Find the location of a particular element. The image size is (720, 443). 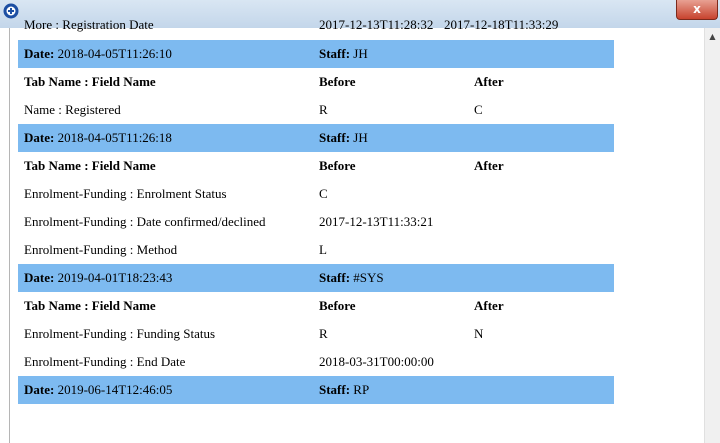

field-name: More : Registration Date is located at coordinates (89, 26).